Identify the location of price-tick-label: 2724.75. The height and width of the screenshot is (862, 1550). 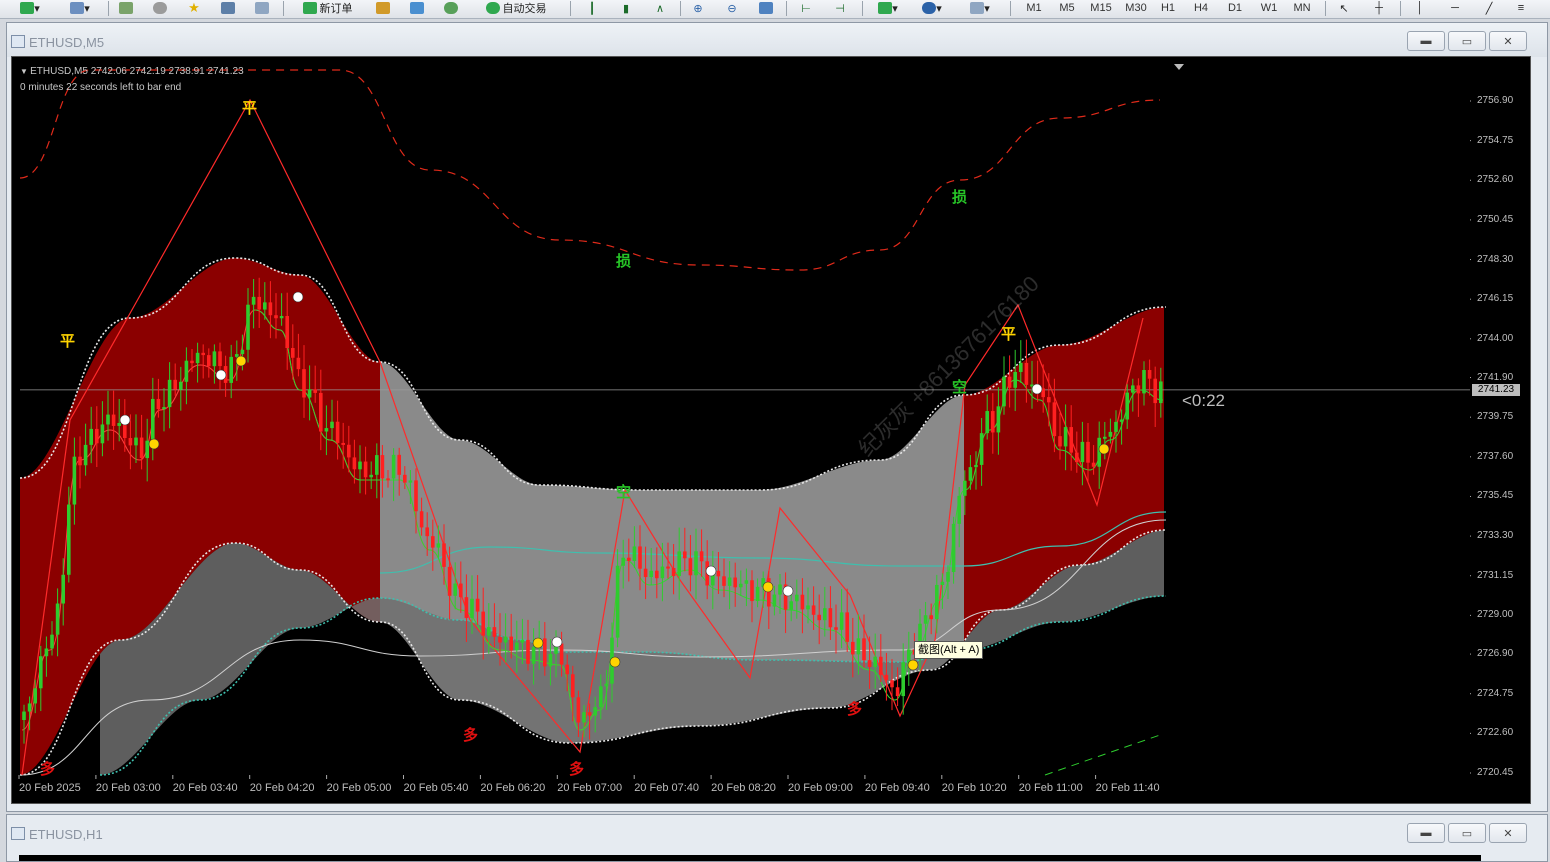
(1495, 693).